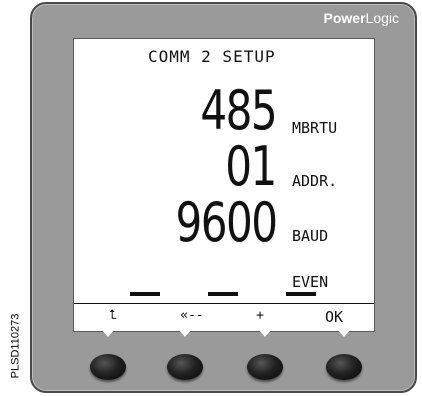 Image resolution: width=422 pixels, height=396 pixels. I want to click on parity-label: EVEN, so click(310, 282).